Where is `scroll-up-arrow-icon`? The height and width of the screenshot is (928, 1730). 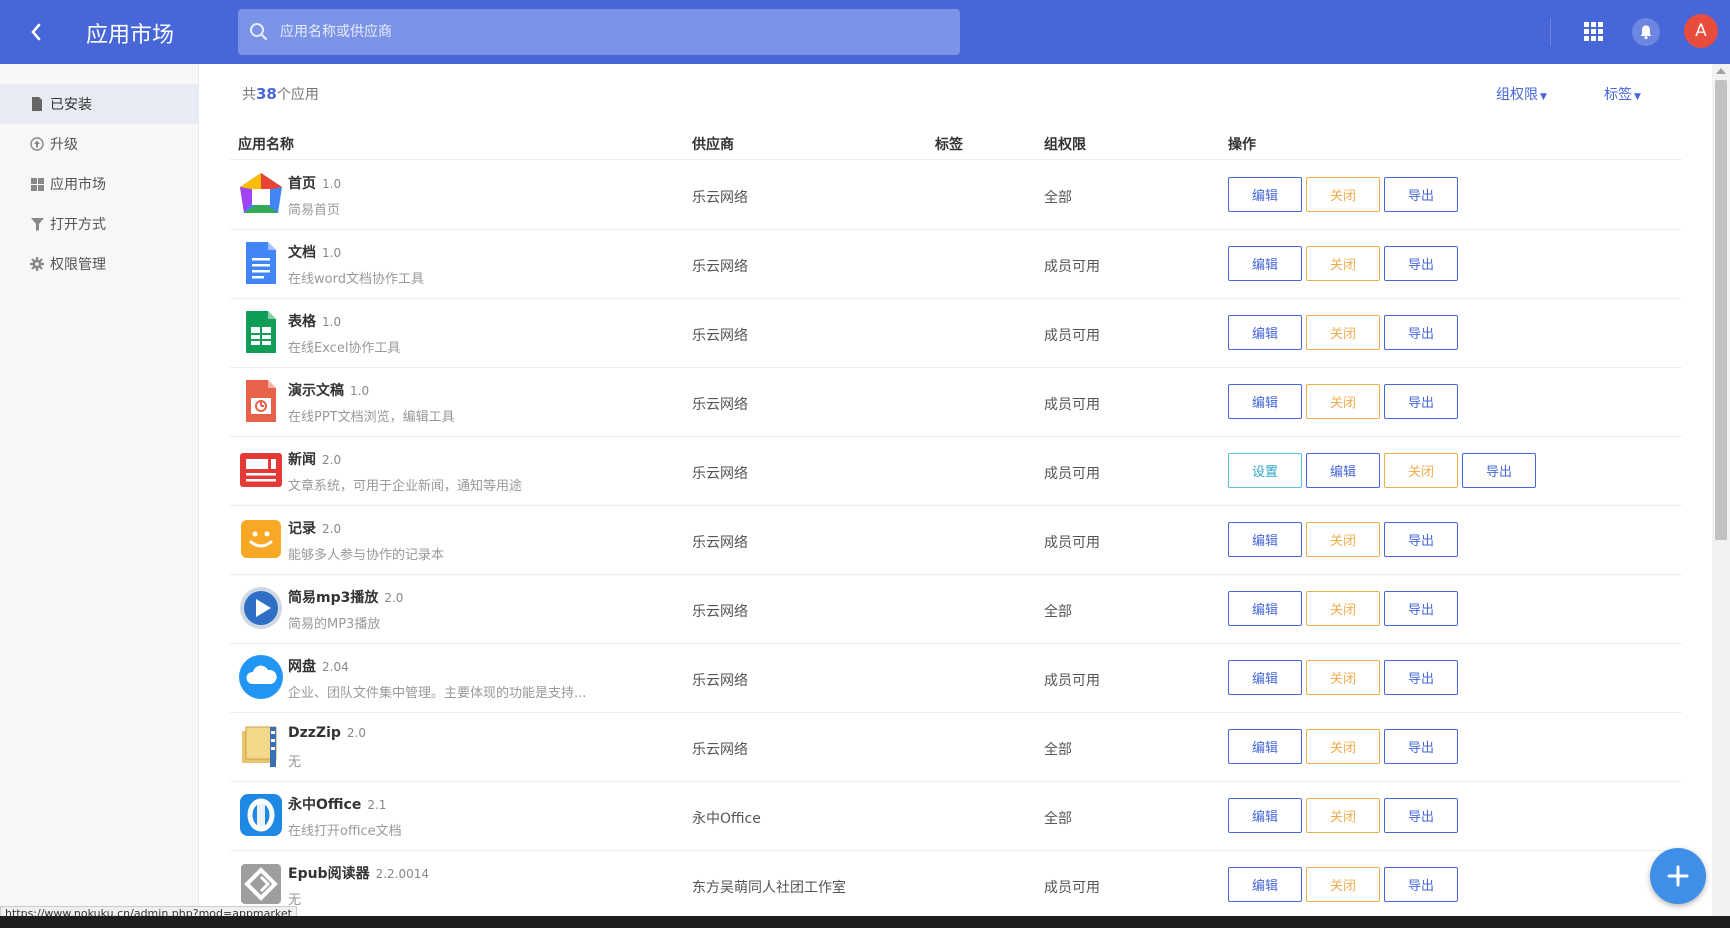 scroll-up-arrow-icon is located at coordinates (1721, 71).